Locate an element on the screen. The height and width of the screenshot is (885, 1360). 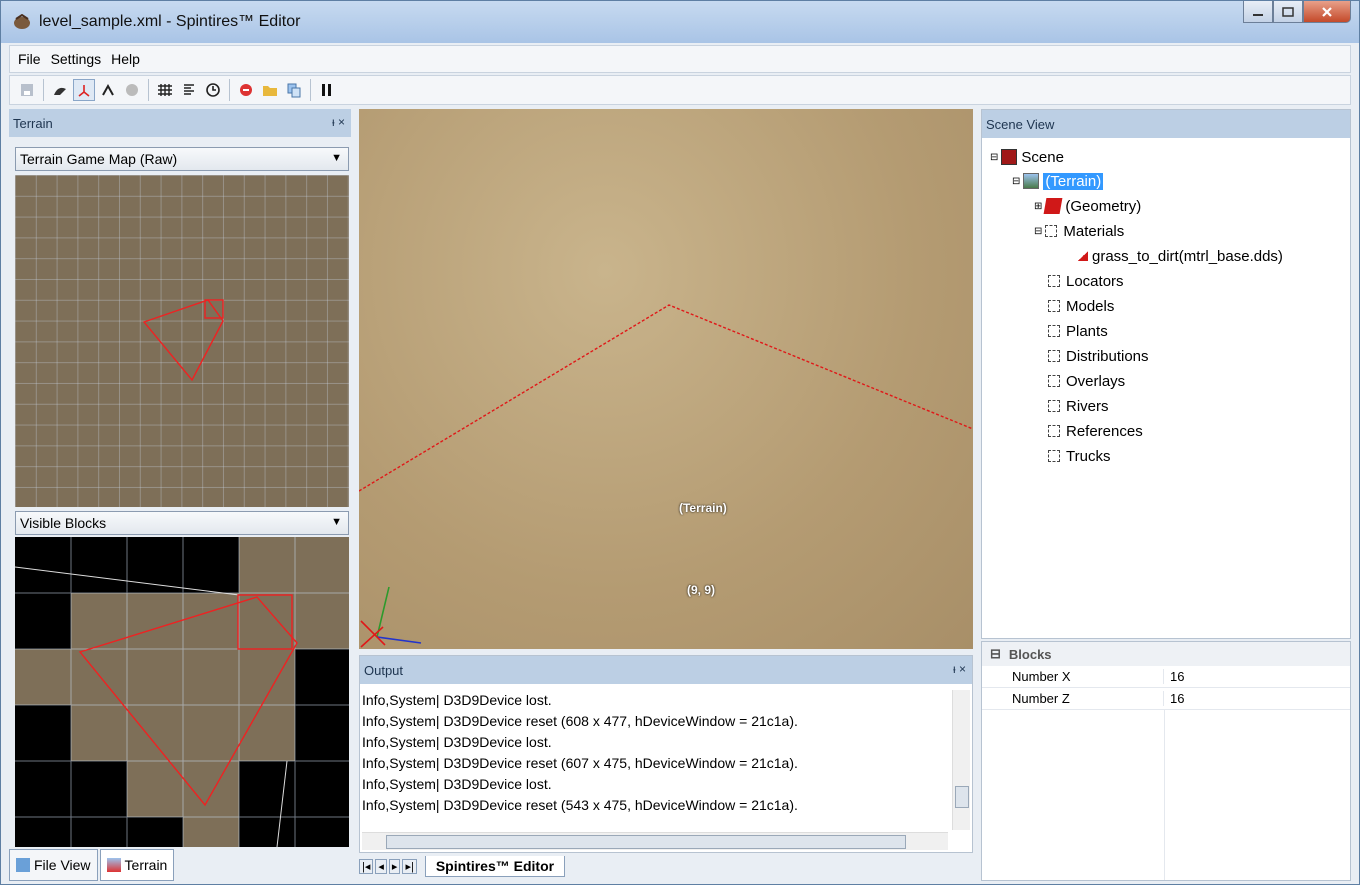
tree-node-overlays: Overlays is located at coordinates (1086, 381).